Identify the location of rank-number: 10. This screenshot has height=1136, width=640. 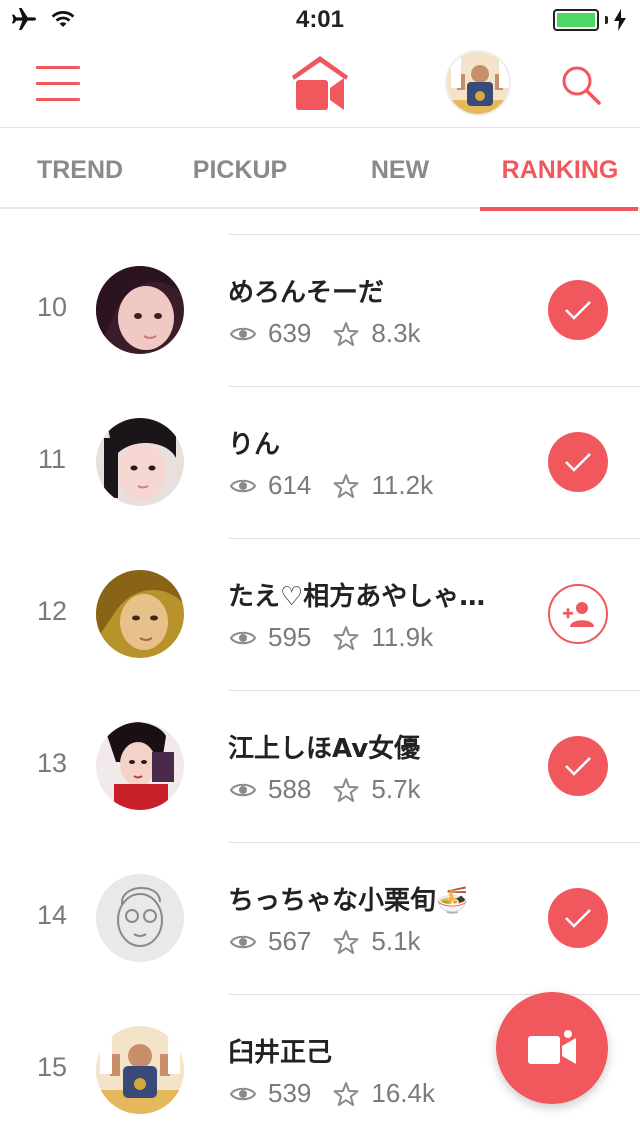
(52, 307).